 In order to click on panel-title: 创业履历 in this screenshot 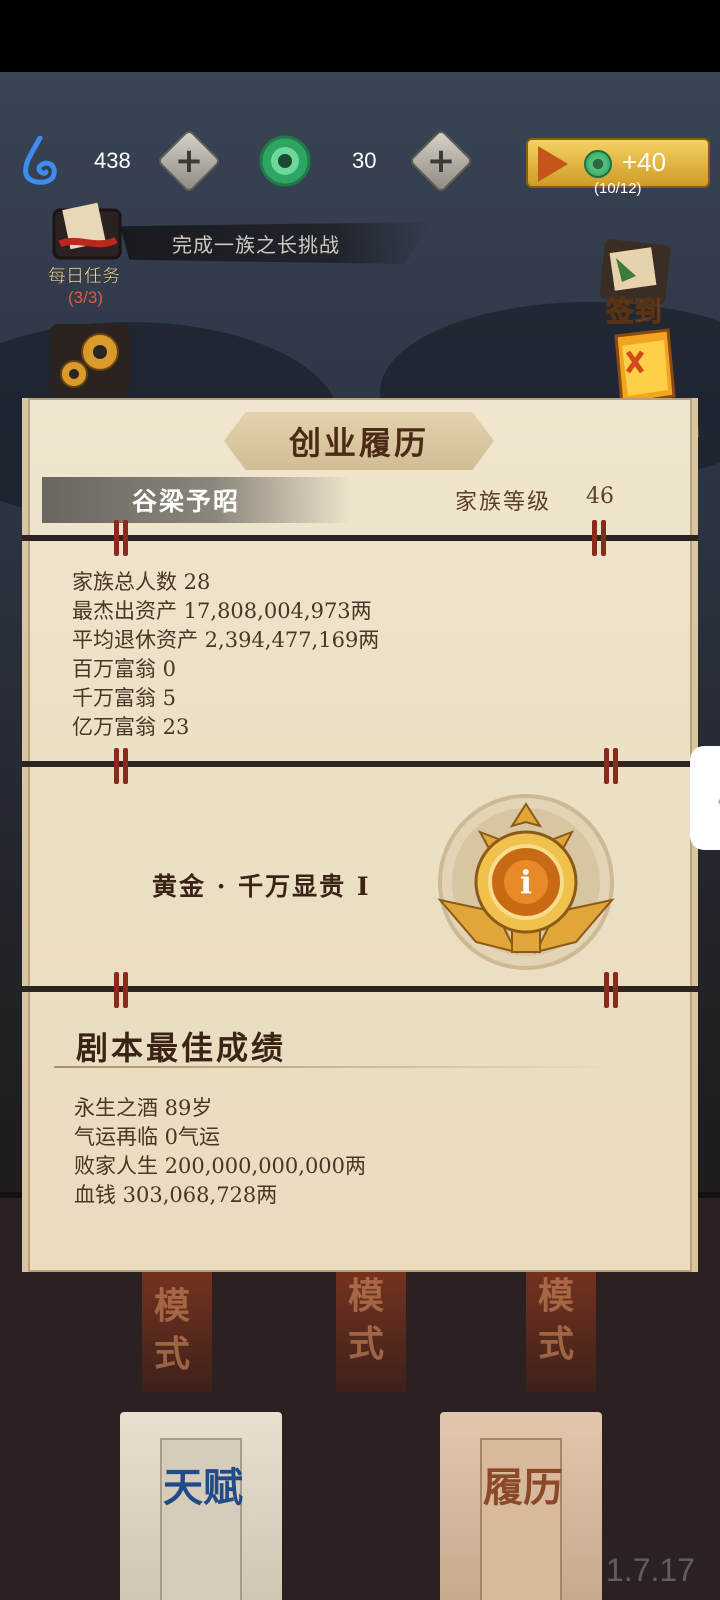, I will do `click(358, 443)`.